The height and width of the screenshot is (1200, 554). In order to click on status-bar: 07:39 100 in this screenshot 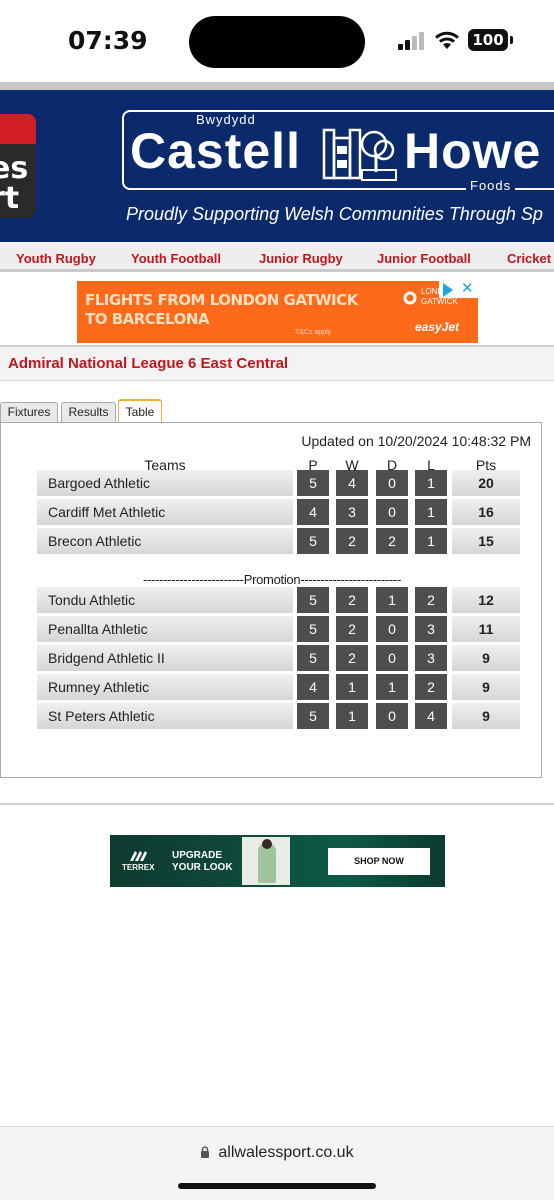, I will do `click(277, 41)`.